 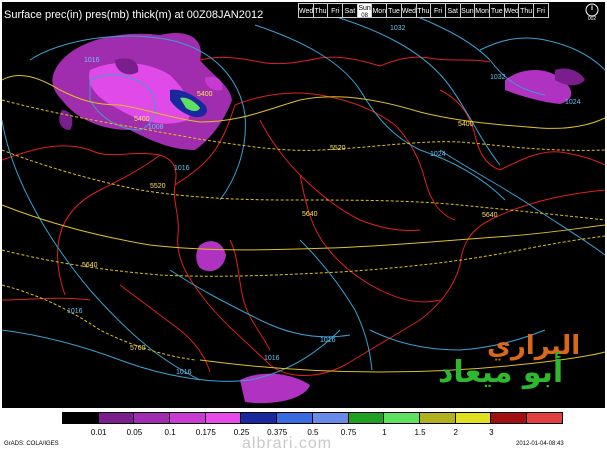 I want to click on thickness-label: 5760, so click(x=138, y=348).